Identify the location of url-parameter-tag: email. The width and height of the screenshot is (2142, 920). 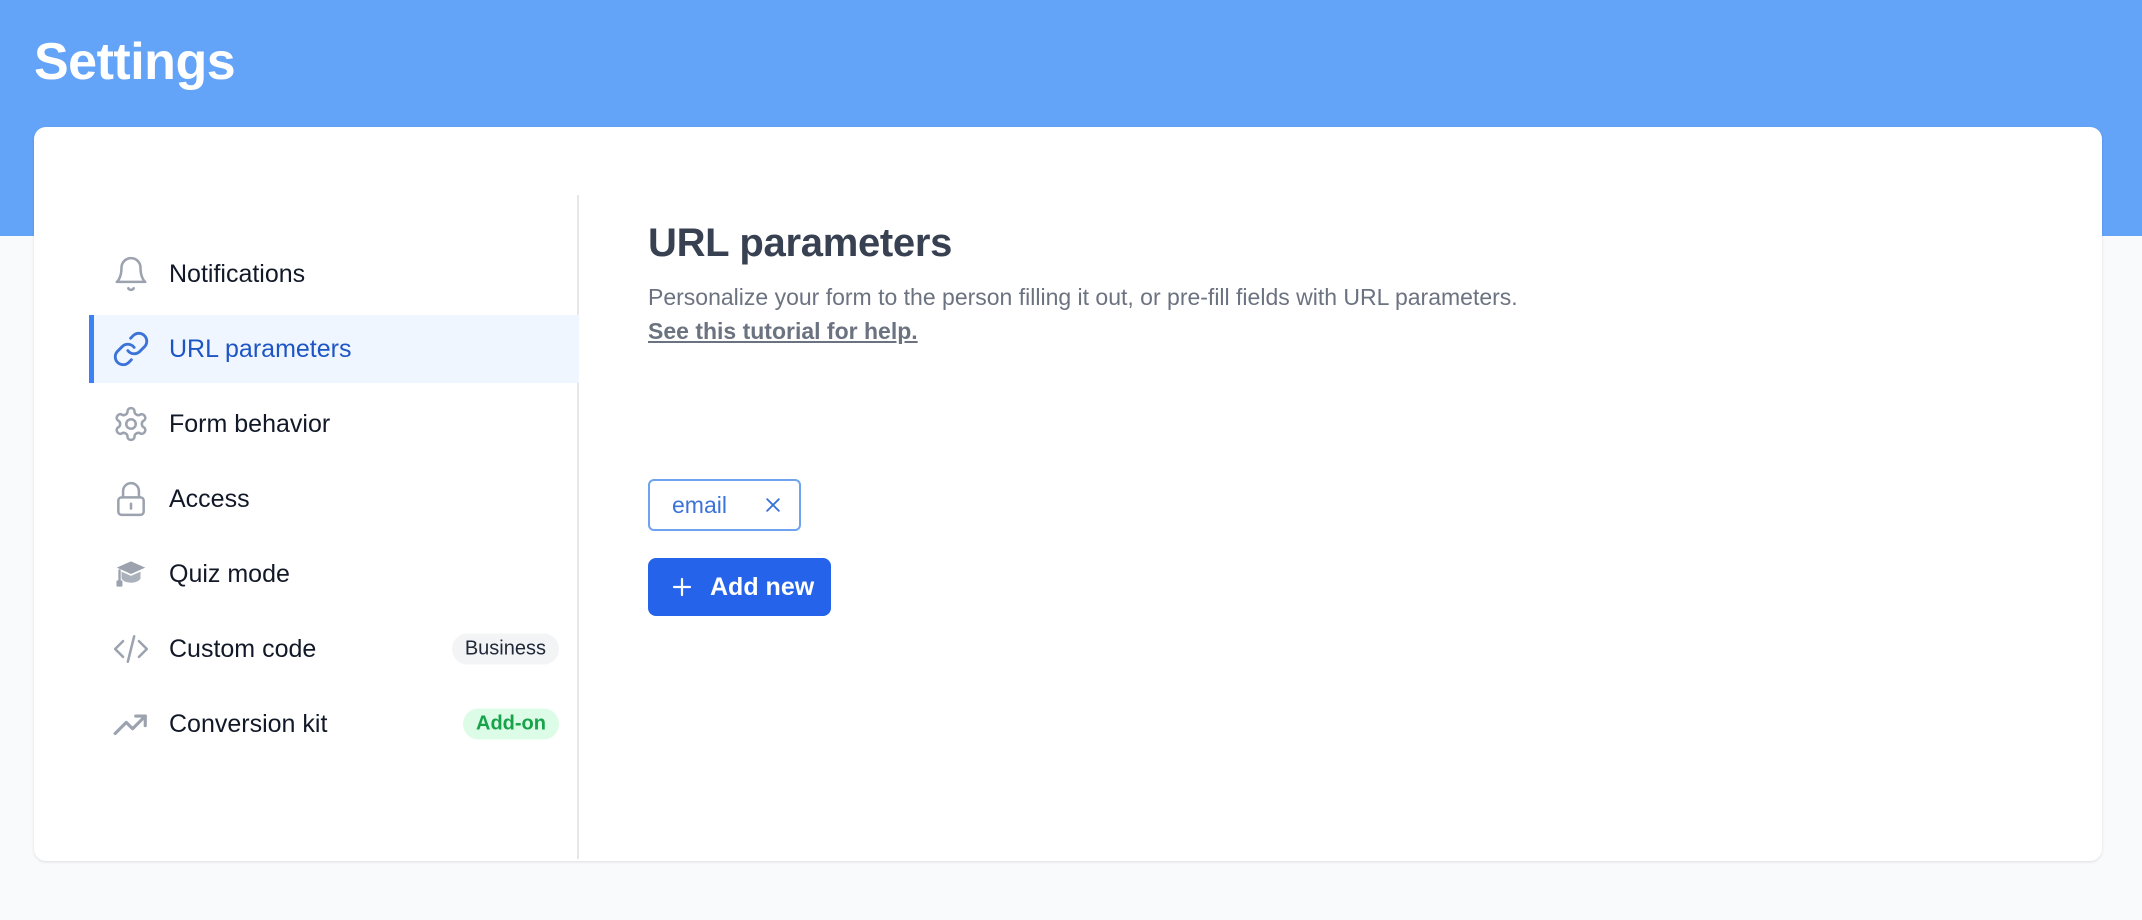
(724, 505).